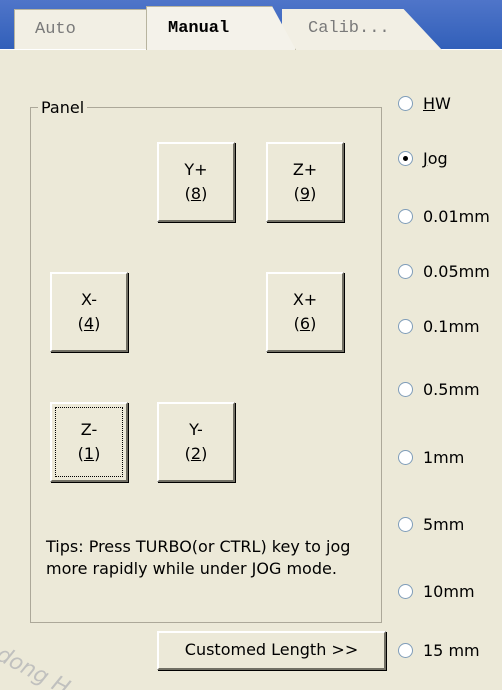 This screenshot has width=502, height=690. Describe the element at coordinates (451, 650) in the screenshot. I see `radio-15mm-label: 15 mm` at that location.